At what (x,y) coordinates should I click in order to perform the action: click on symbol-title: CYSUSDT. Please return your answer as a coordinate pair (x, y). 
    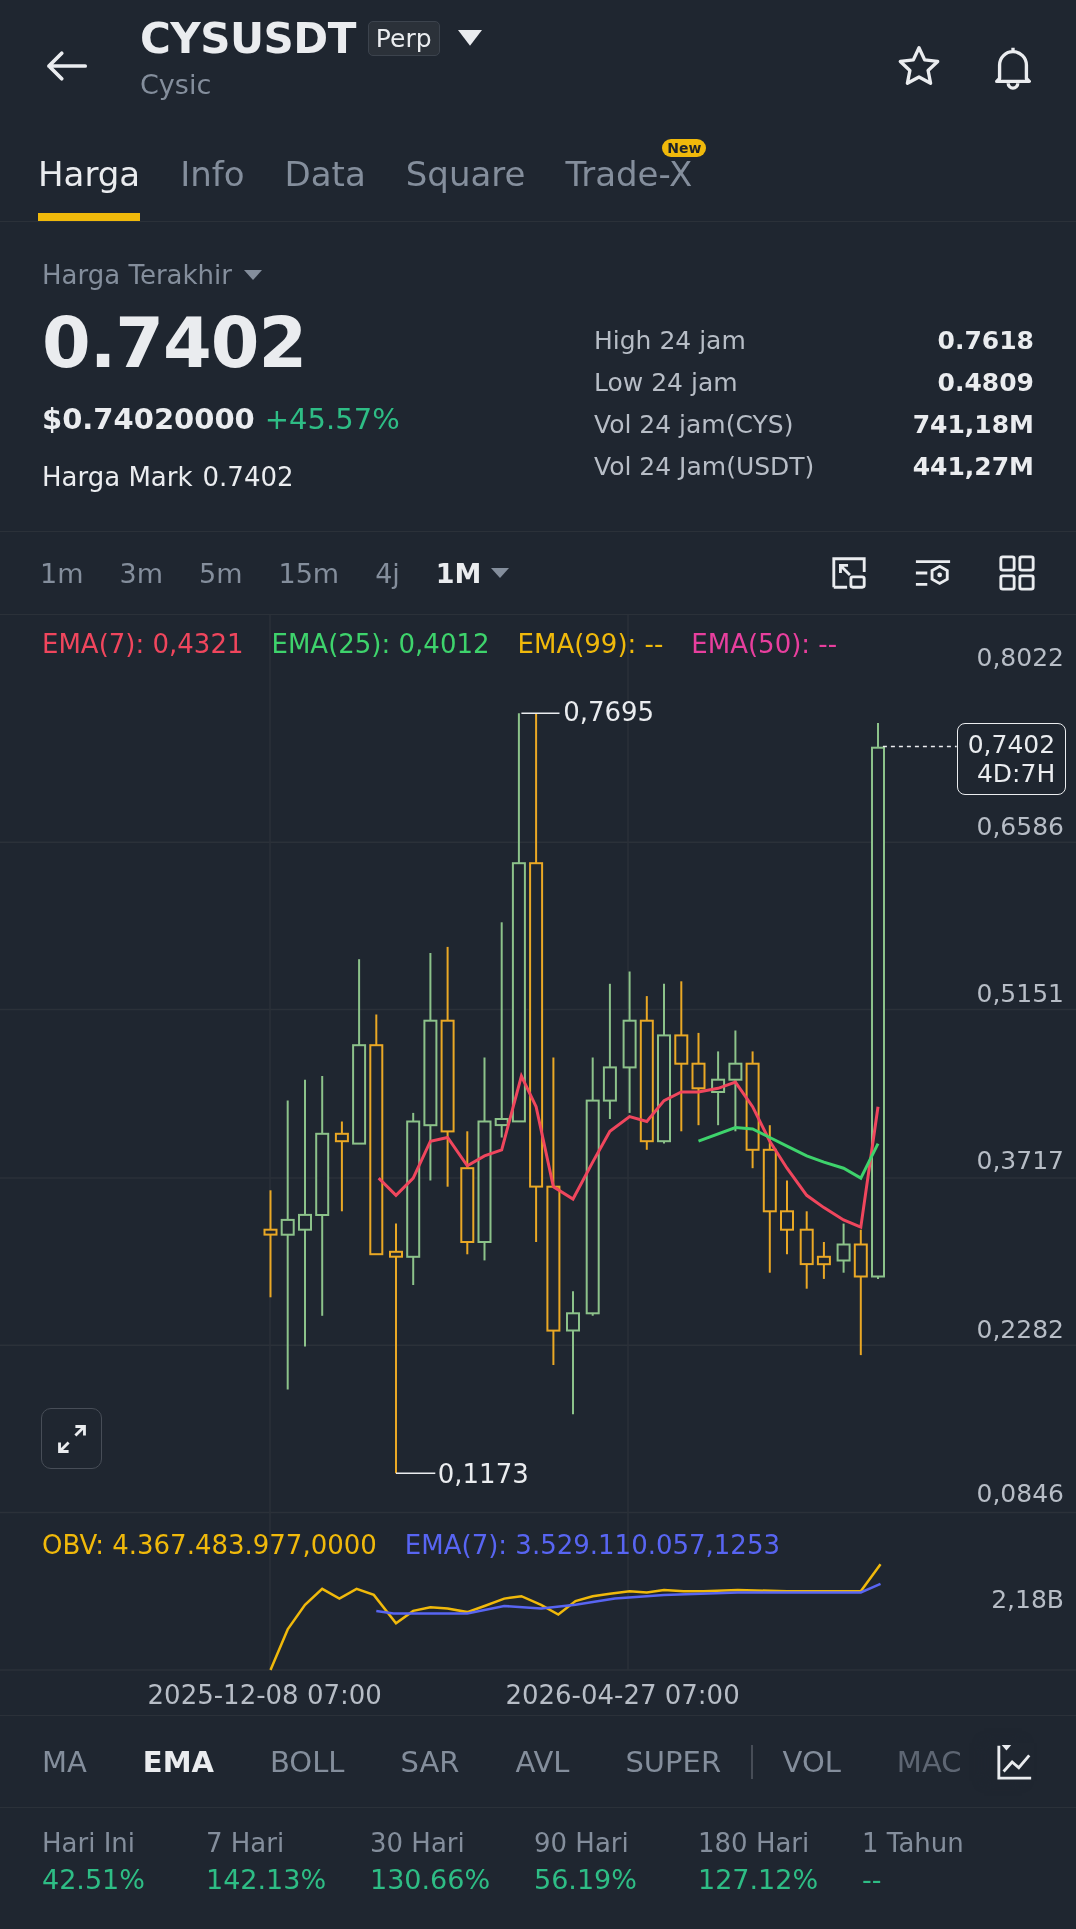
    Looking at the image, I should click on (248, 38).